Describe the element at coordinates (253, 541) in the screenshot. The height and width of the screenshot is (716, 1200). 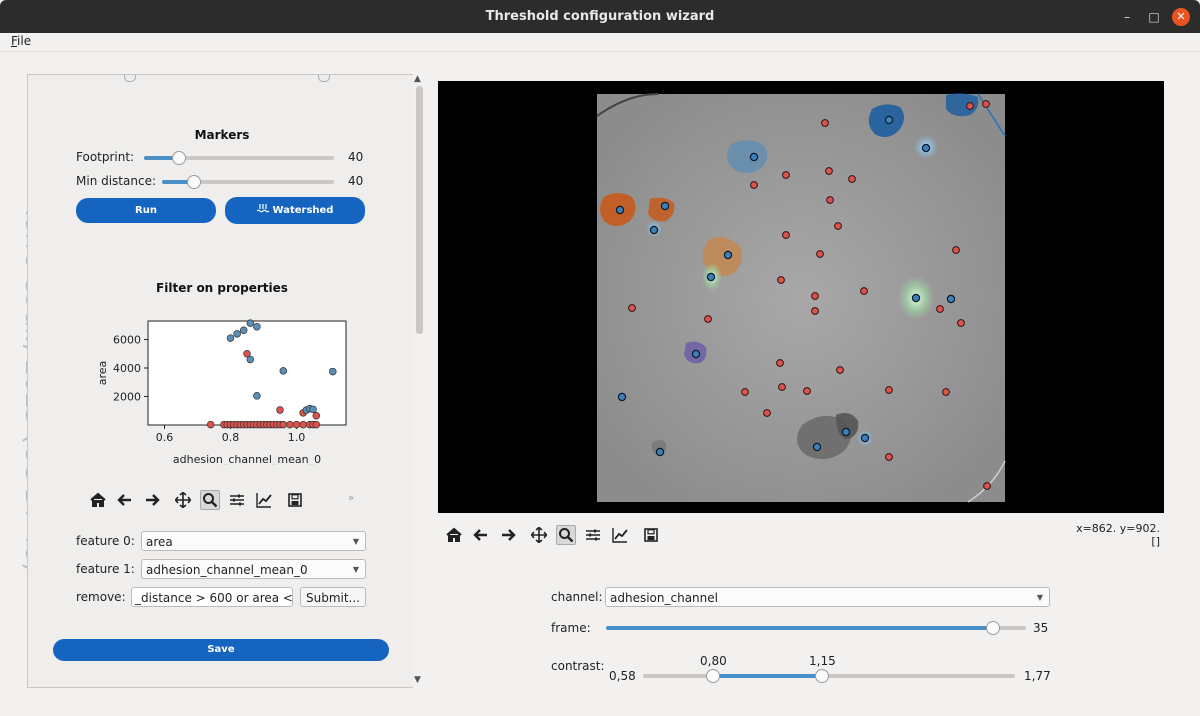
I see `feature0-select: area ▼` at that location.